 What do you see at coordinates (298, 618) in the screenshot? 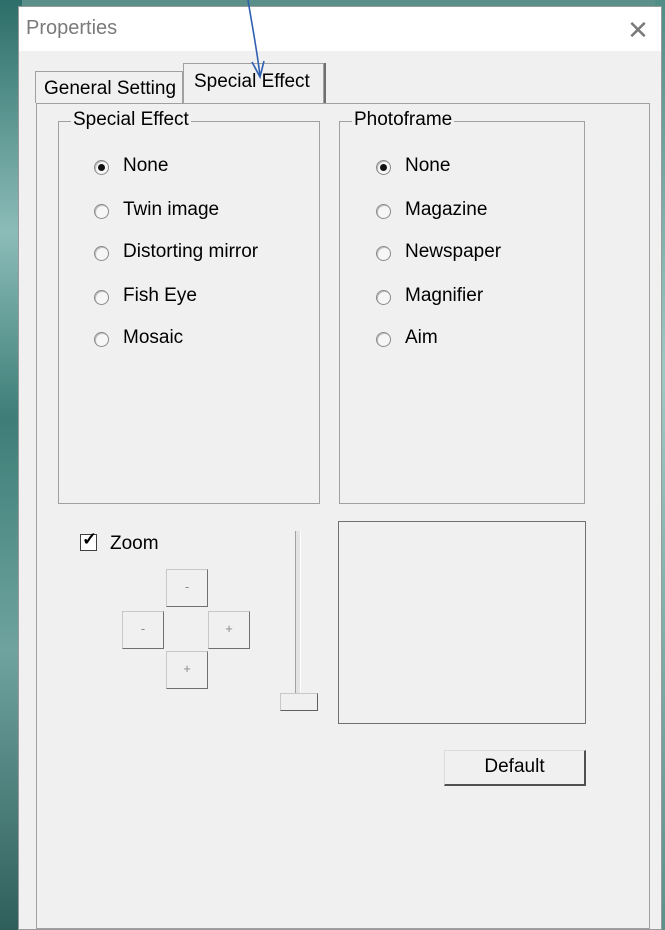
I see `zoom-slider-track` at bounding box center [298, 618].